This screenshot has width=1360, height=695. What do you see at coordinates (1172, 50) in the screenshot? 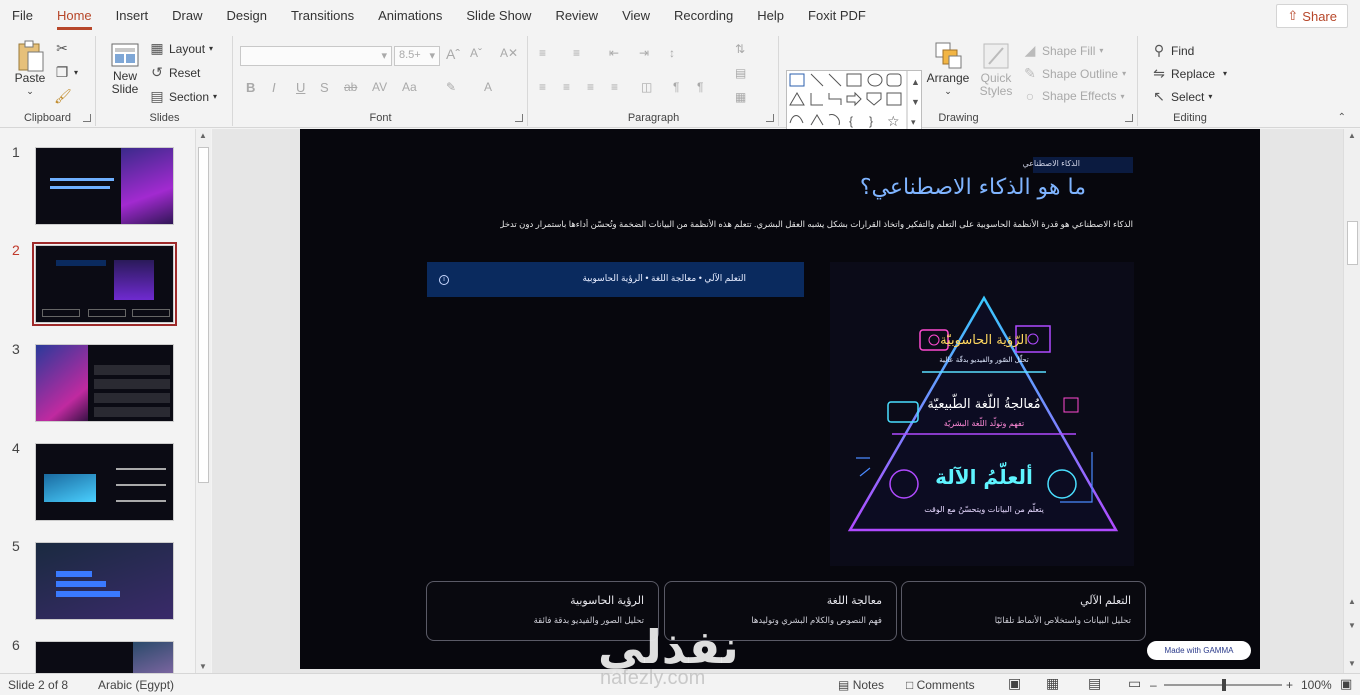
I see `find-button: ⚲ Find` at bounding box center [1172, 50].